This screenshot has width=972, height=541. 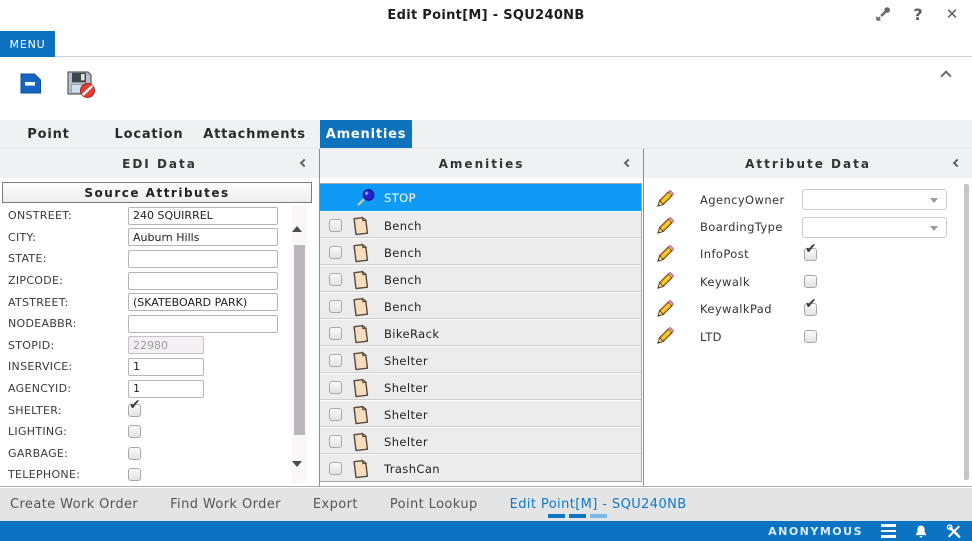 What do you see at coordinates (486, 44) in the screenshot?
I see `menu-bar: MENU` at bounding box center [486, 44].